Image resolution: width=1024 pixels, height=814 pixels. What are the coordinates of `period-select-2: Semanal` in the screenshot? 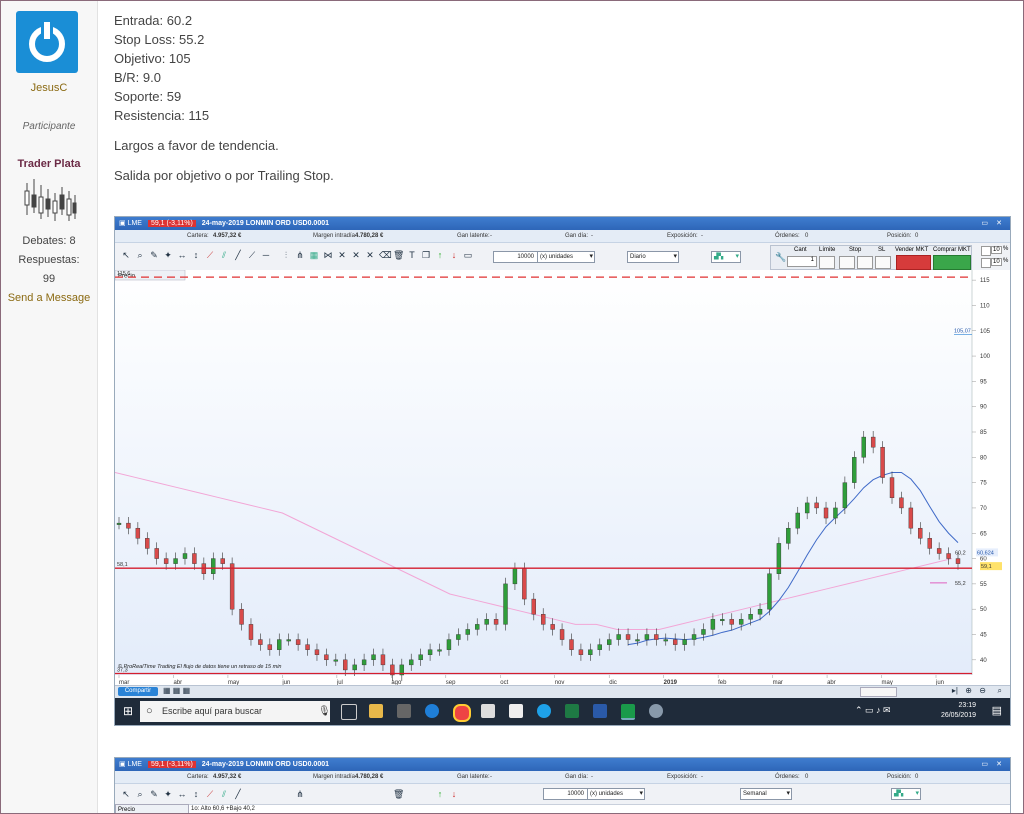 It's located at (766, 794).